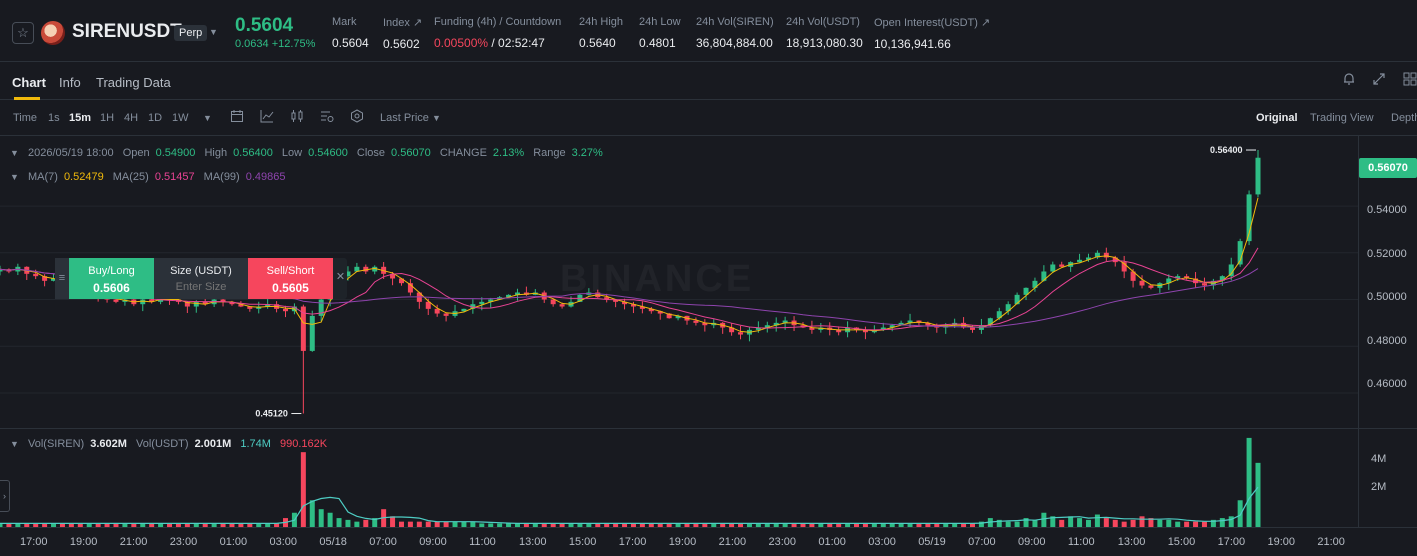  I want to click on low-marker-label: 0.45120, so click(271, 414).